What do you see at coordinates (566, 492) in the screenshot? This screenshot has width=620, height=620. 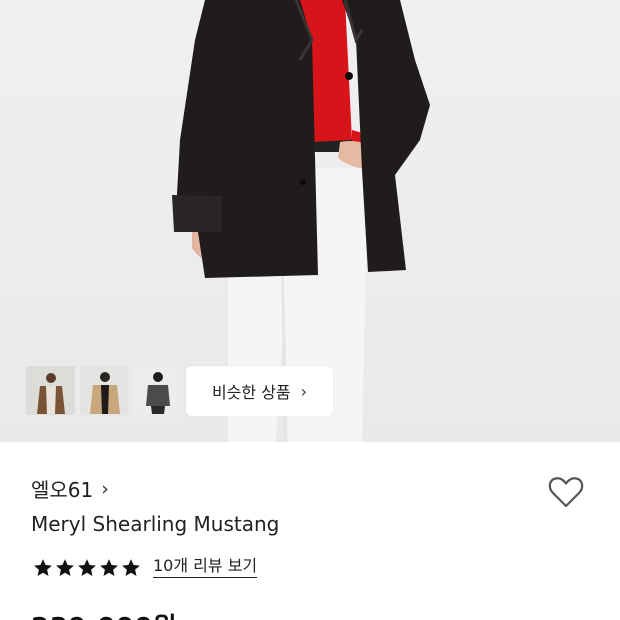 I see `heart-outline-icon` at bounding box center [566, 492].